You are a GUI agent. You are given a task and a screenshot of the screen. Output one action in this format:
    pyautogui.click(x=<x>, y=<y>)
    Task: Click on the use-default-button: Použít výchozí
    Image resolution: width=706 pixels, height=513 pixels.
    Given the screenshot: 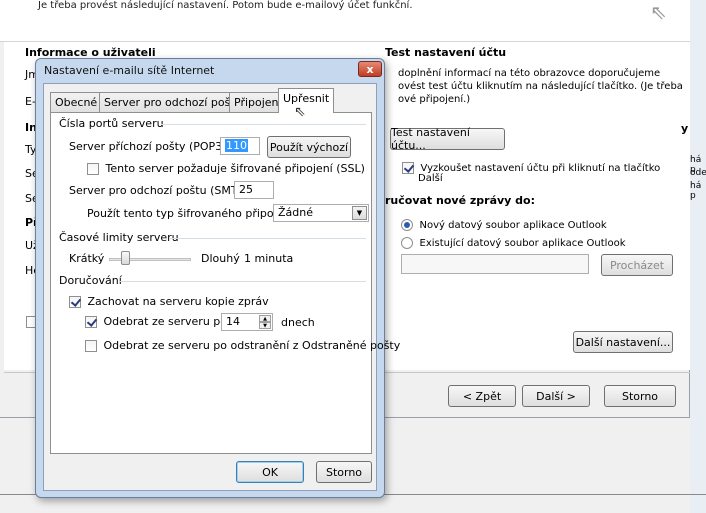 What is the action you would take?
    pyautogui.click(x=309, y=147)
    